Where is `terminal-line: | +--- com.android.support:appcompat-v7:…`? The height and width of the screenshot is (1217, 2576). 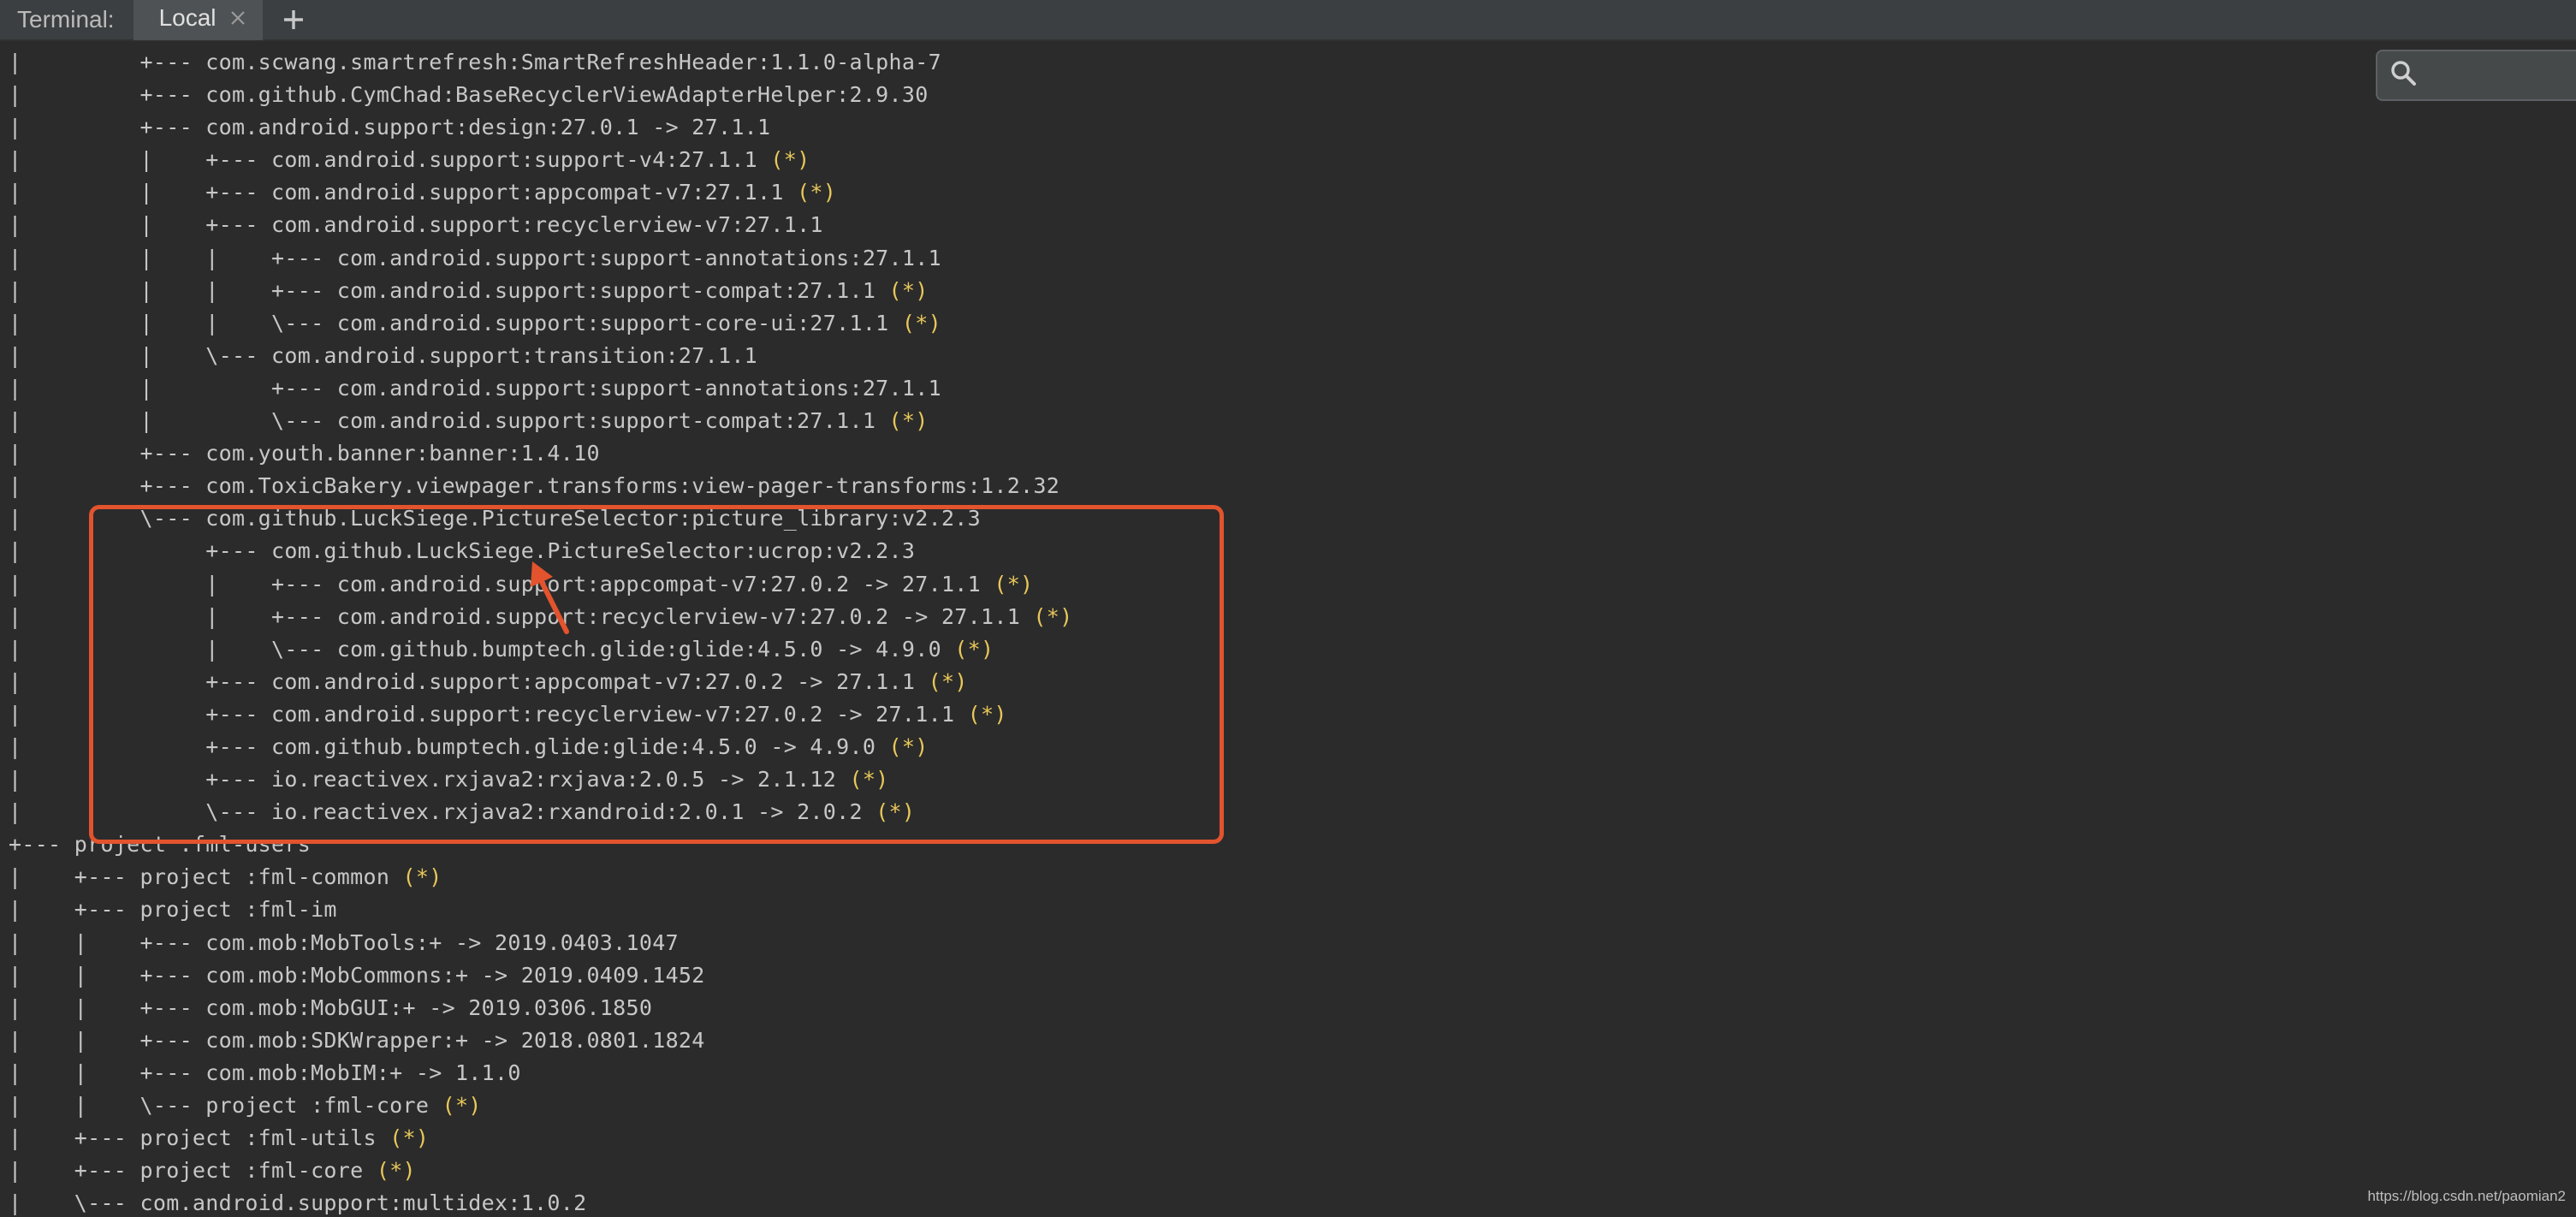 terminal-line: | +--- com.android.support:appcompat-v7:… is located at coordinates (1288, 682).